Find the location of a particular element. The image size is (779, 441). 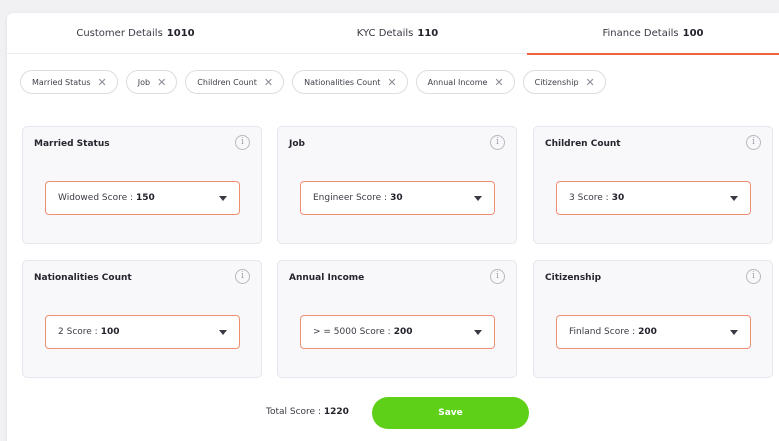

chip-label: Married Status is located at coordinates (61, 82).